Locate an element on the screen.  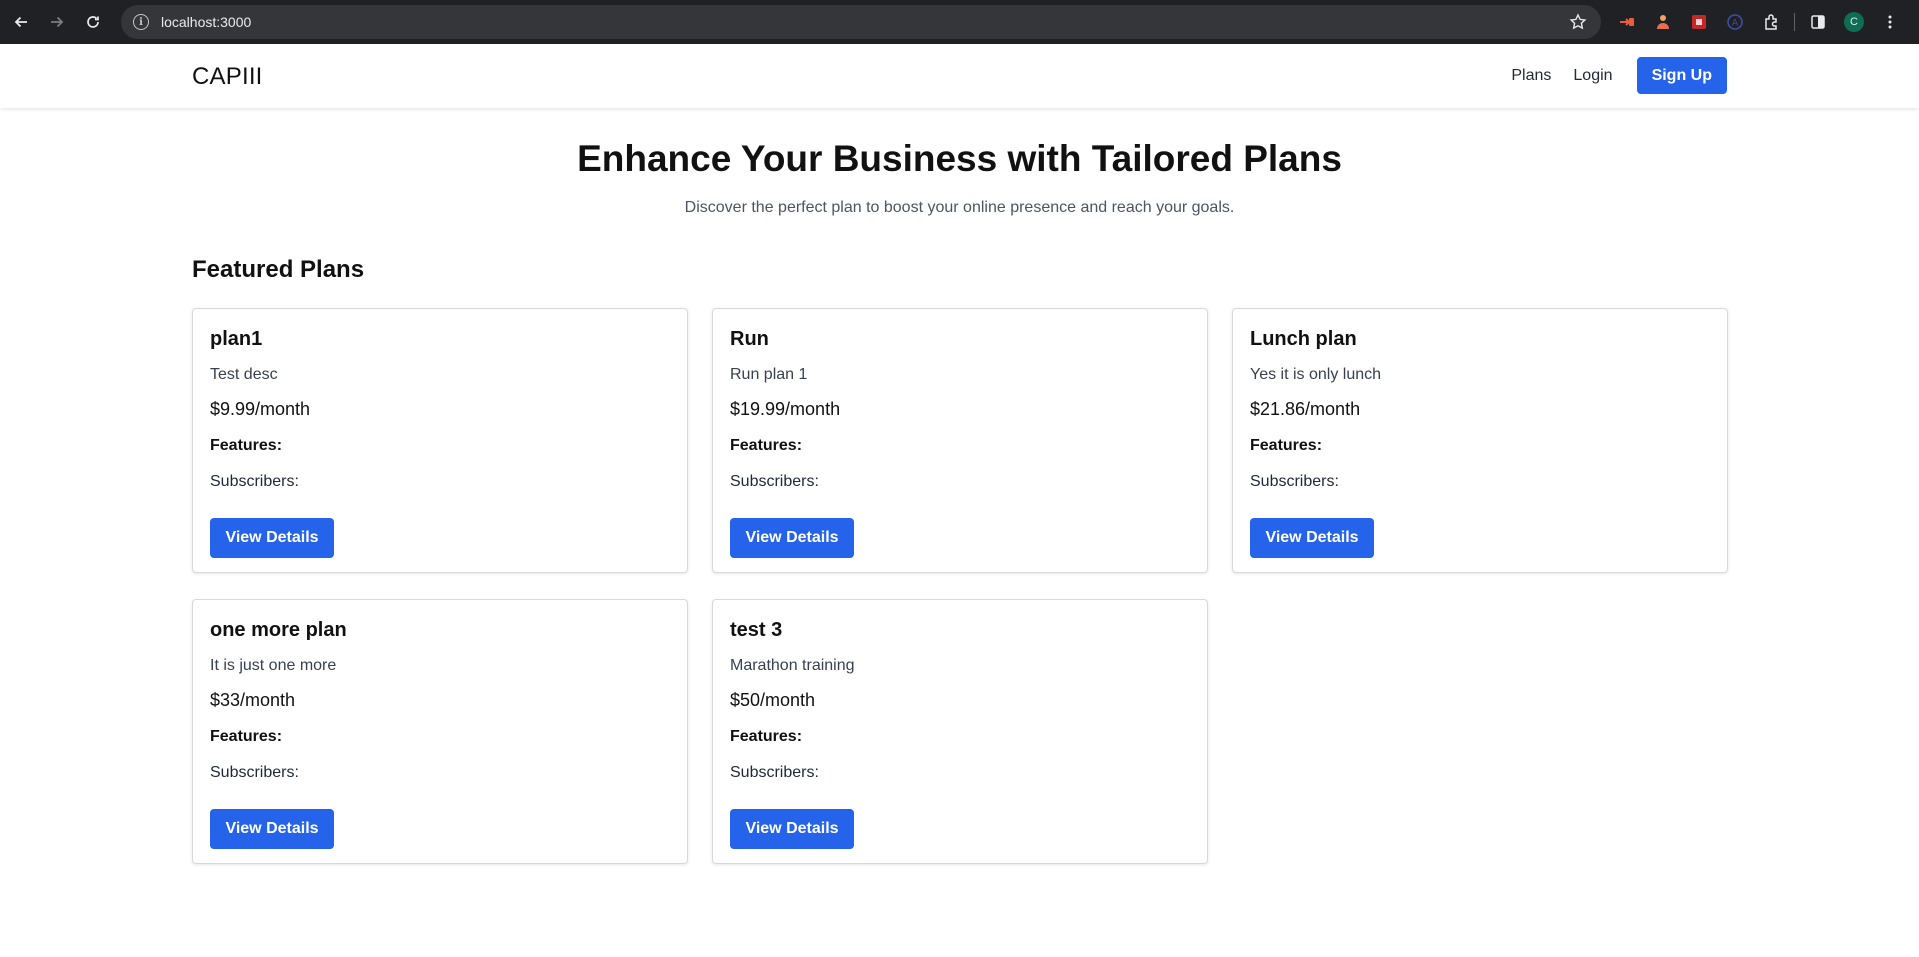
plan-price: $33/month is located at coordinates (253, 700).